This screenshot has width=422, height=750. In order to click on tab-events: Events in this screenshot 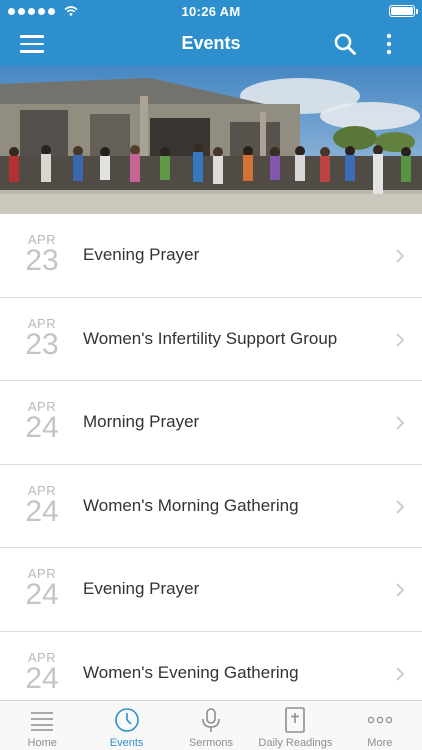, I will do `click(126, 725)`.